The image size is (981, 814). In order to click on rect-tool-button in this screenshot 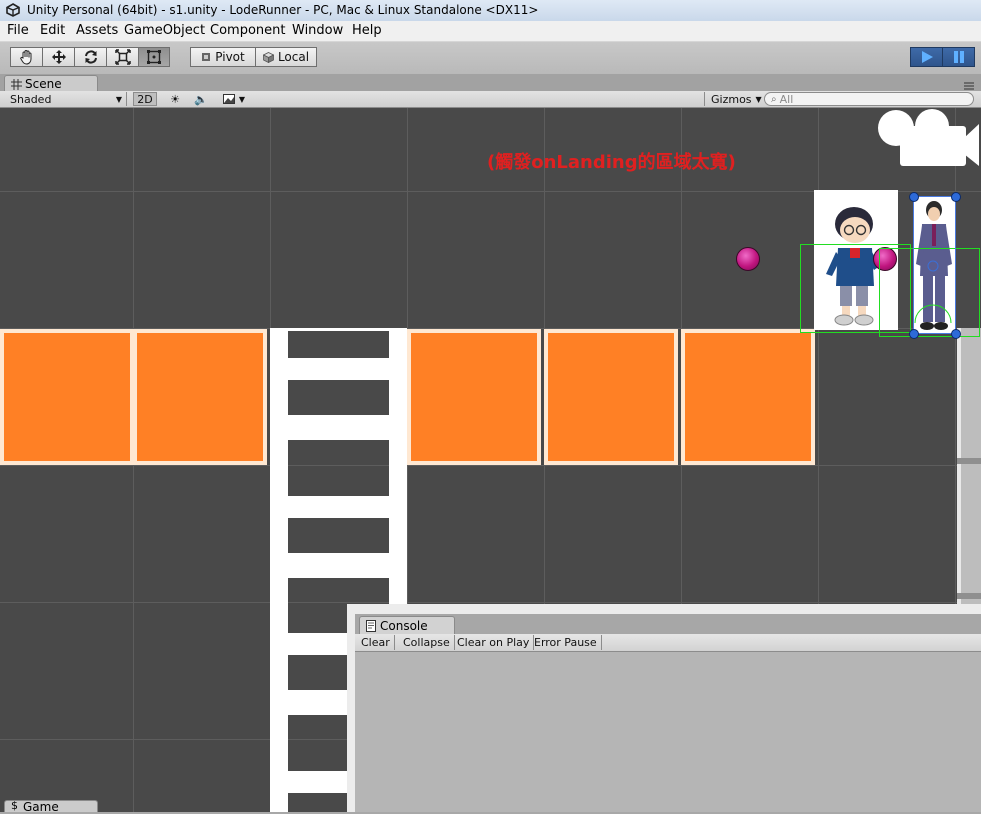, I will do `click(154, 57)`.